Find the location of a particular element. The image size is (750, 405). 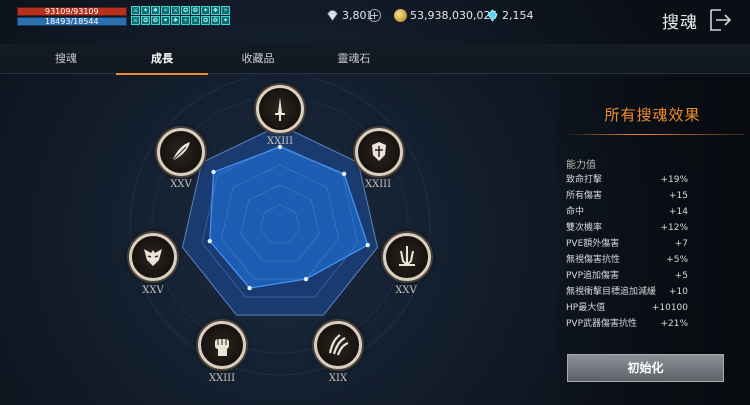

stat-value: +19% is located at coordinates (674, 180).